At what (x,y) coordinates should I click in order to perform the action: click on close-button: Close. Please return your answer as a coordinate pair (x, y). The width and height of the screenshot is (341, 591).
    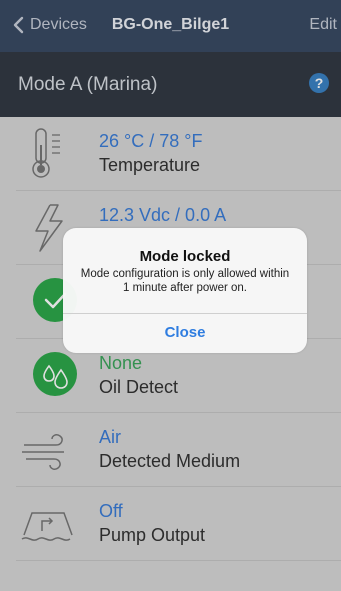
    Looking at the image, I should click on (185, 333).